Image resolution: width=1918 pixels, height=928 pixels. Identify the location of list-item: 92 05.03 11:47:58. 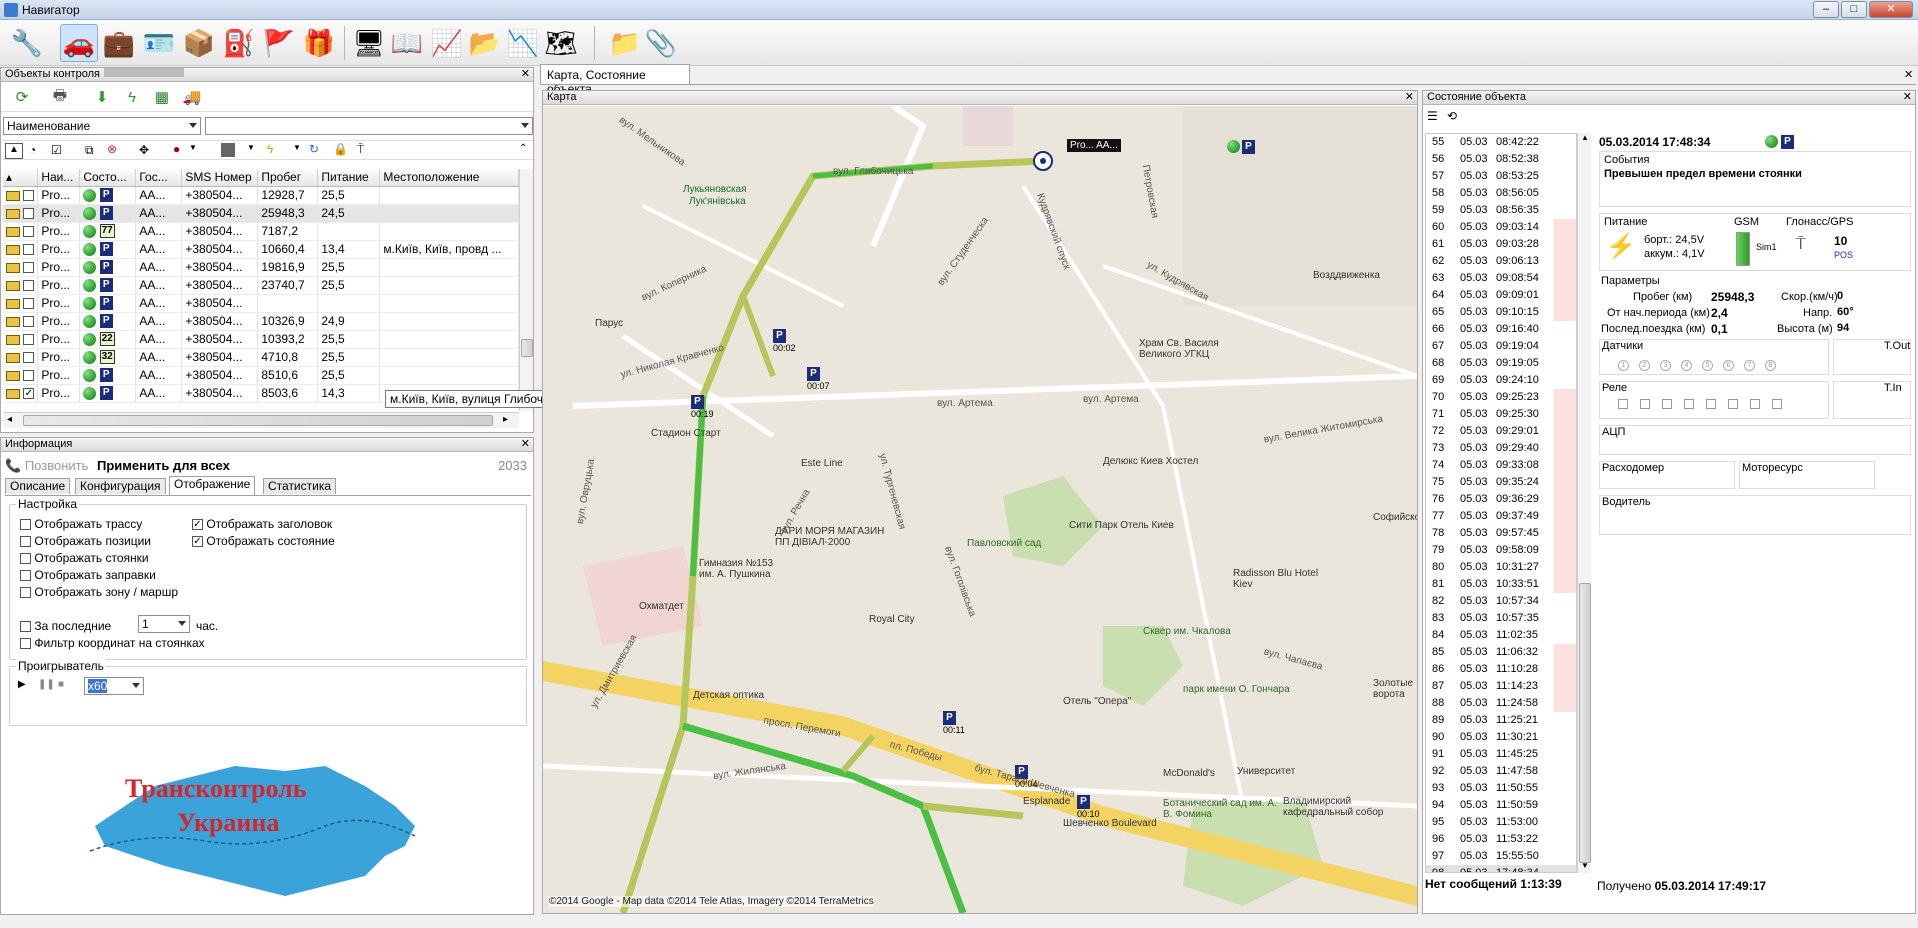
(1501, 771).